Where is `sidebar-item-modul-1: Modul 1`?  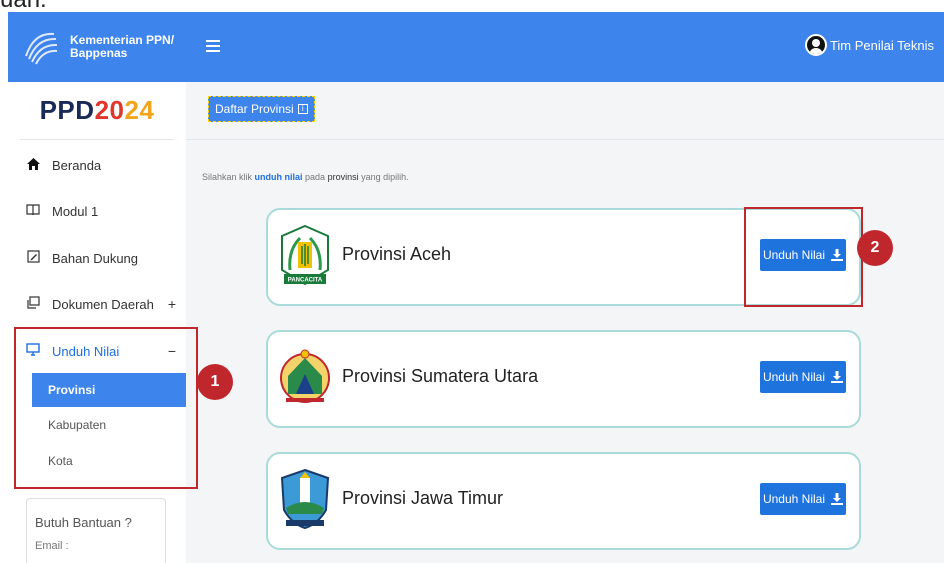
sidebar-item-modul-1: Modul 1 is located at coordinates (101, 211).